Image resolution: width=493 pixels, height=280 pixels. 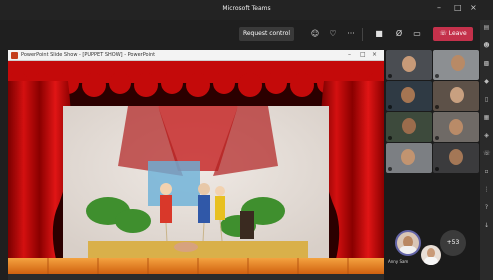 I want to click on taskbar-strip, so click(x=196, y=277).